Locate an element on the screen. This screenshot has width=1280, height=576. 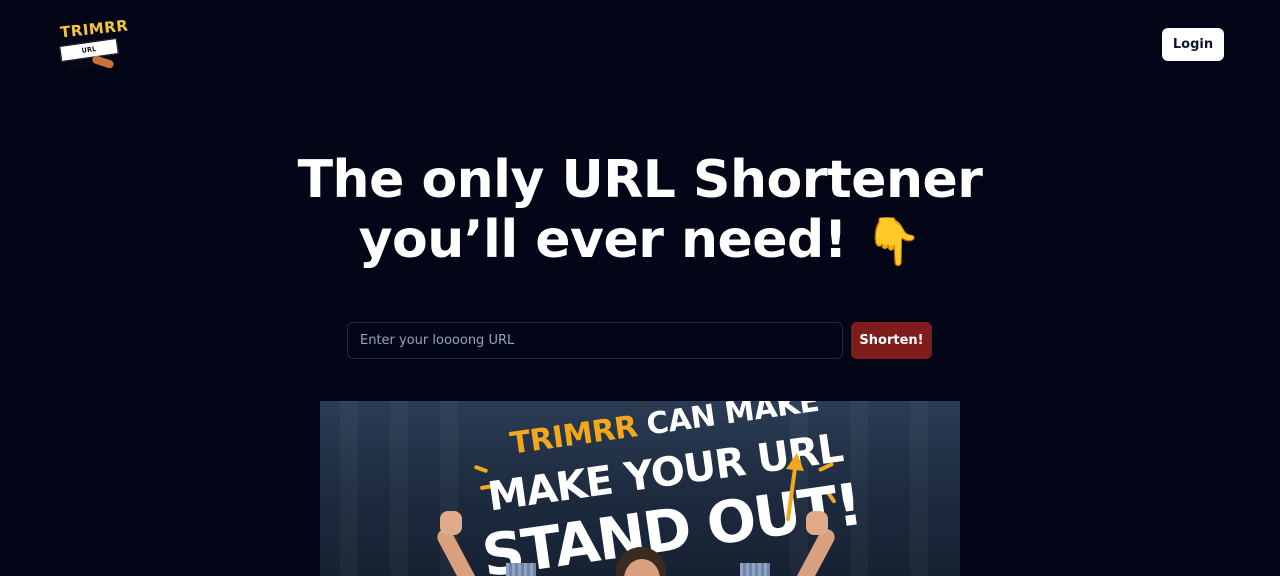
trimrr-logo: TRIMRR URL SHORTENER is located at coordinates (93, 44).